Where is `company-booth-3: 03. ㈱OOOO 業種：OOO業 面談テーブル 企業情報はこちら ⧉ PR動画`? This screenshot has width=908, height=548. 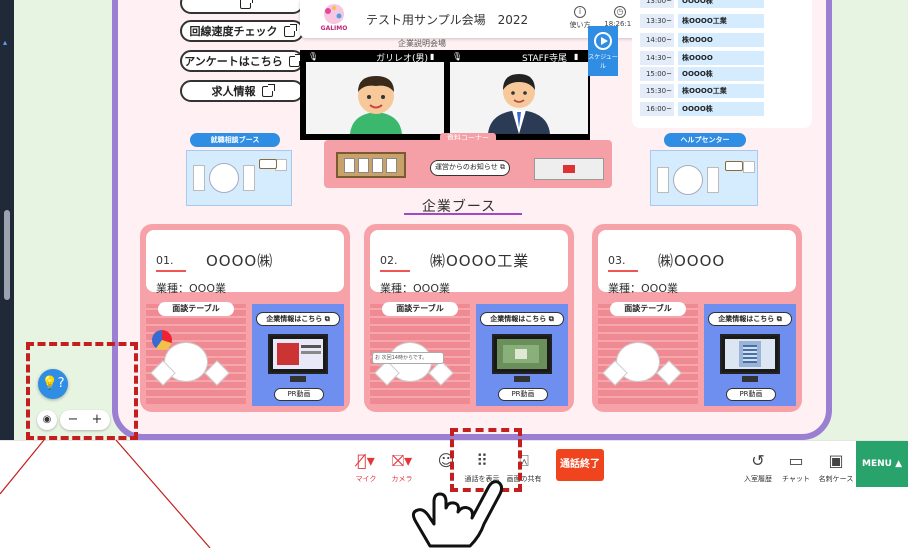
company-booth-3: 03. ㈱OOOO 業種：OOO業 面談テーブル 企業情報はこちら ⧉ PR動画 is located at coordinates (697, 318).